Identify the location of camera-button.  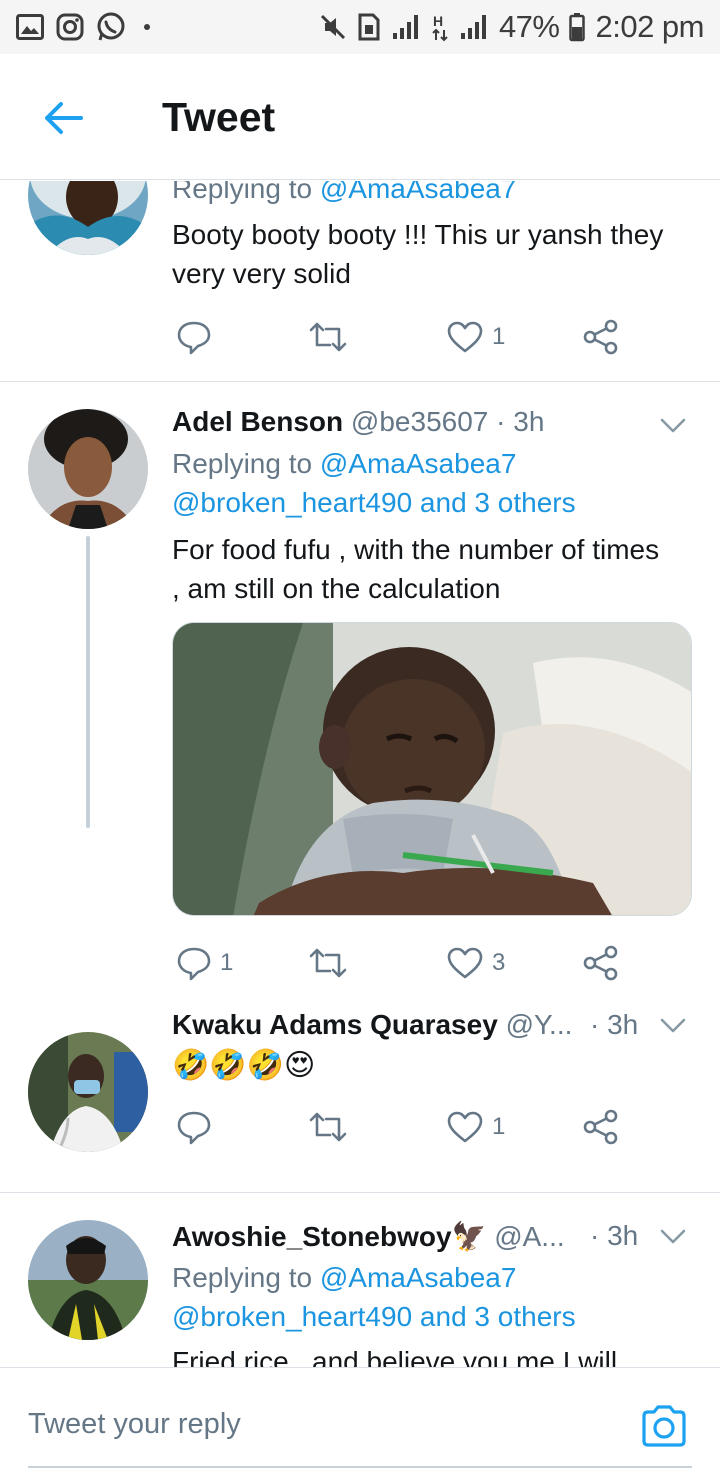
(664, 1426).